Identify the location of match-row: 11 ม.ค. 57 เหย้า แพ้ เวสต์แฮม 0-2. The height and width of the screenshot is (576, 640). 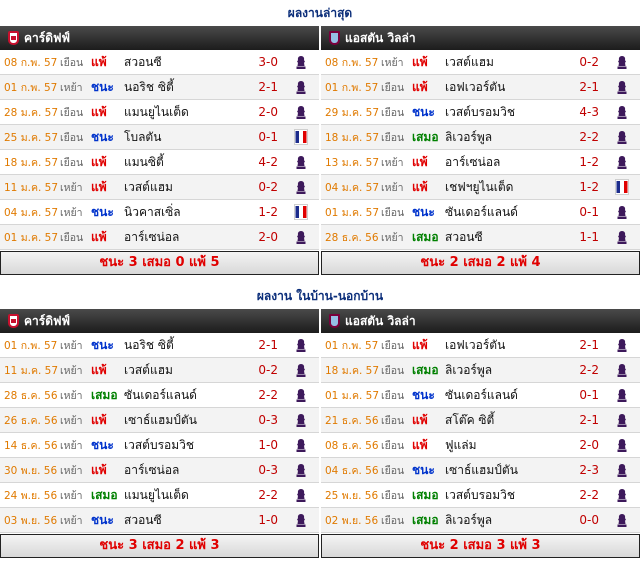
(159, 370).